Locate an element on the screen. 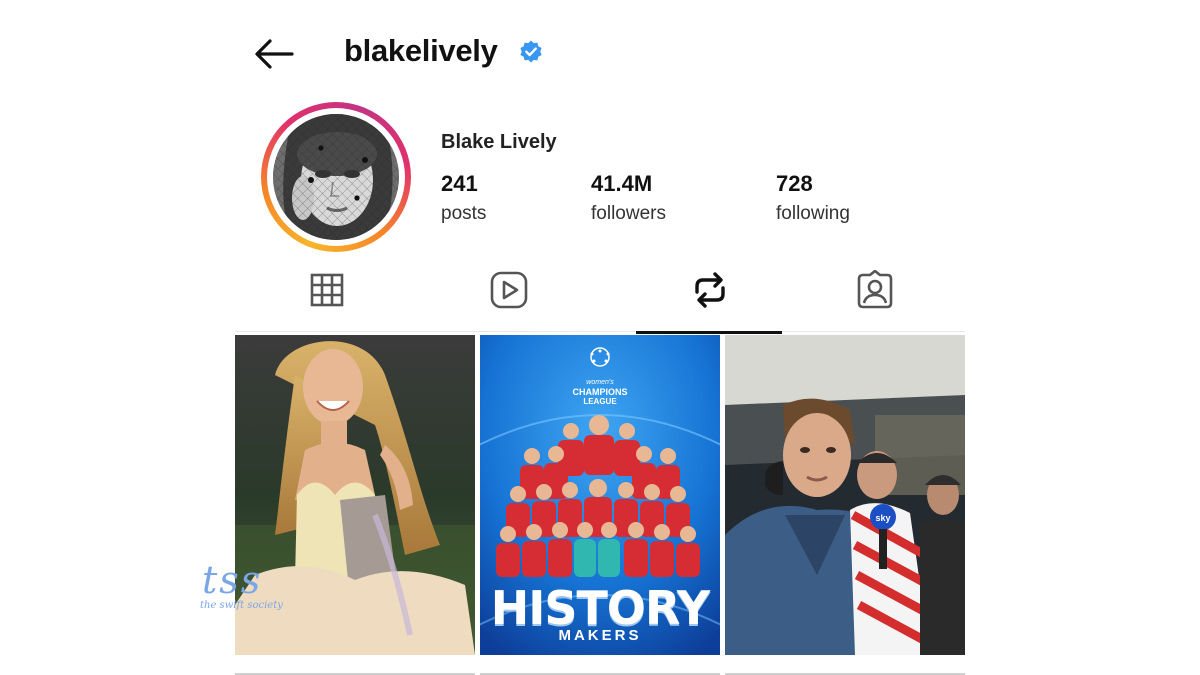 The image size is (1200, 675). posts-count-label: posts is located at coordinates (464, 213).